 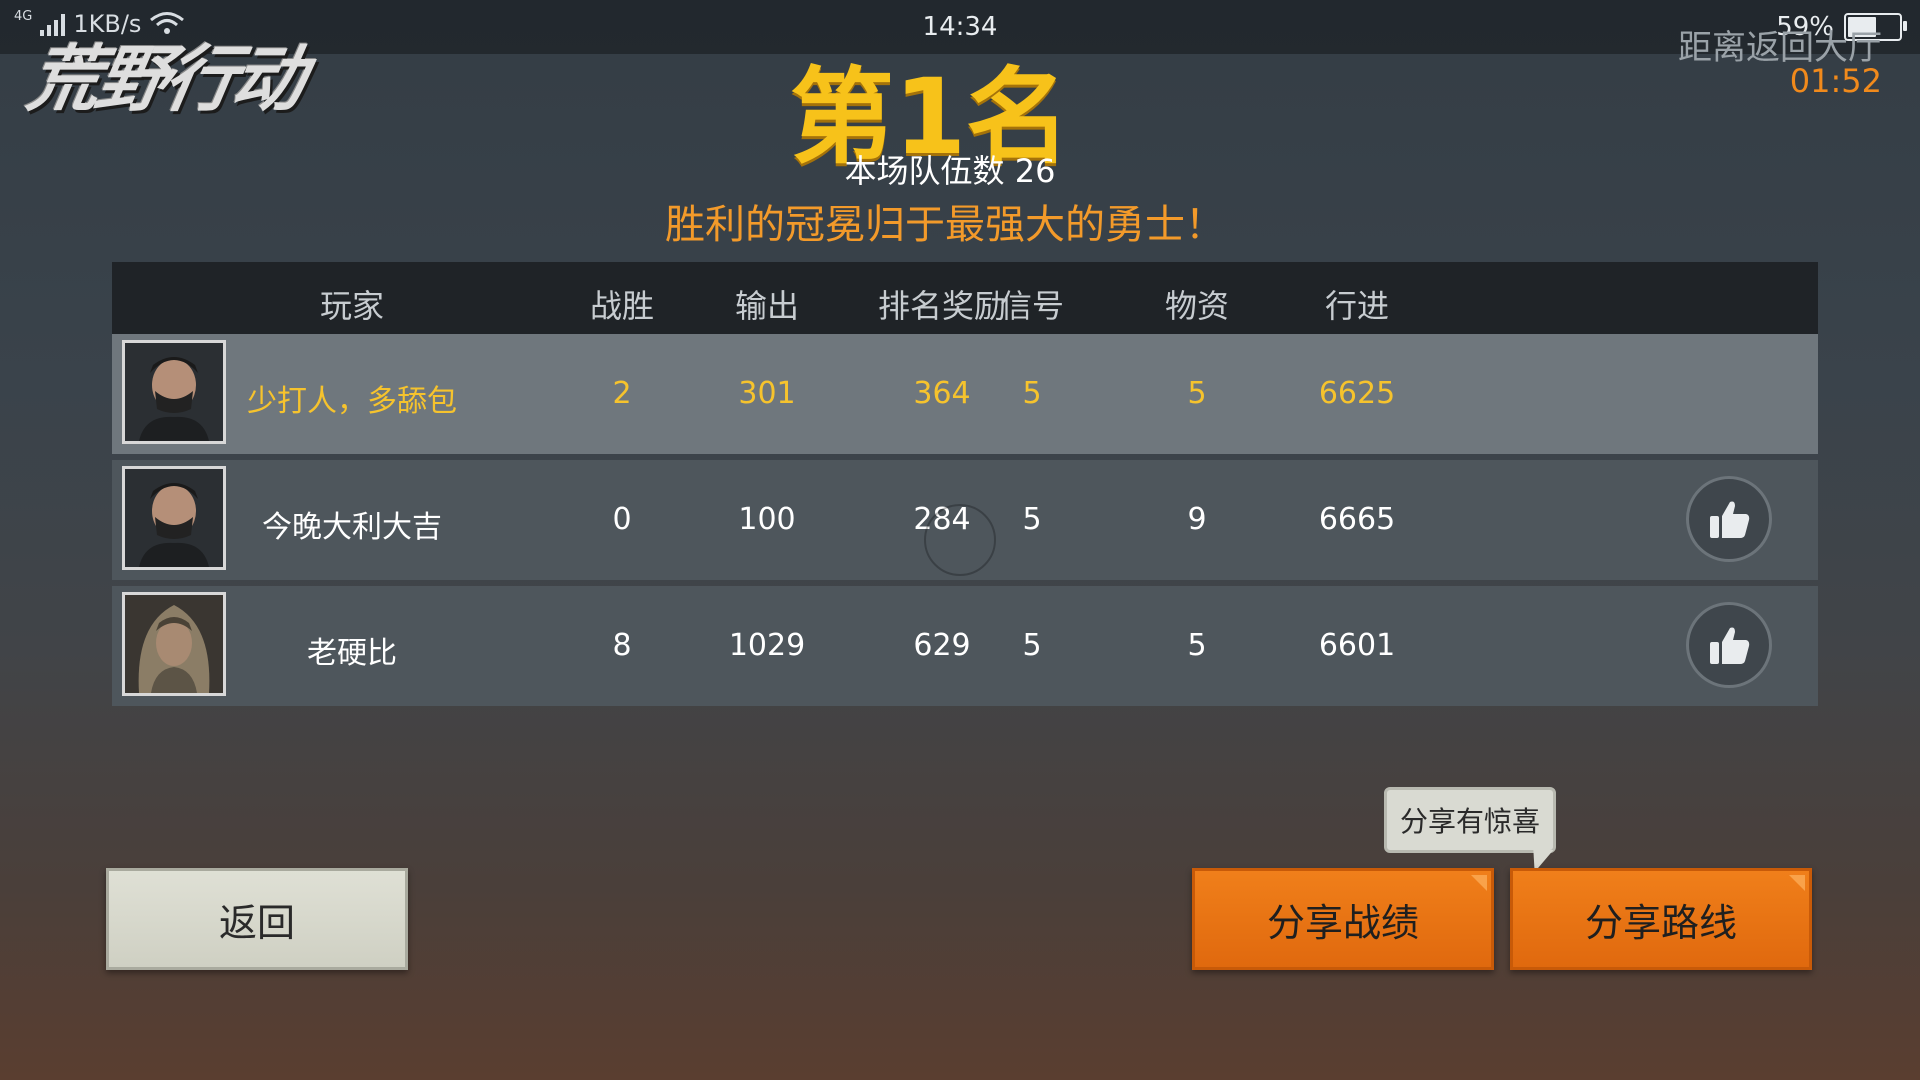 I want to click on share-stats-button: 分享战绩, so click(x=1343, y=919).